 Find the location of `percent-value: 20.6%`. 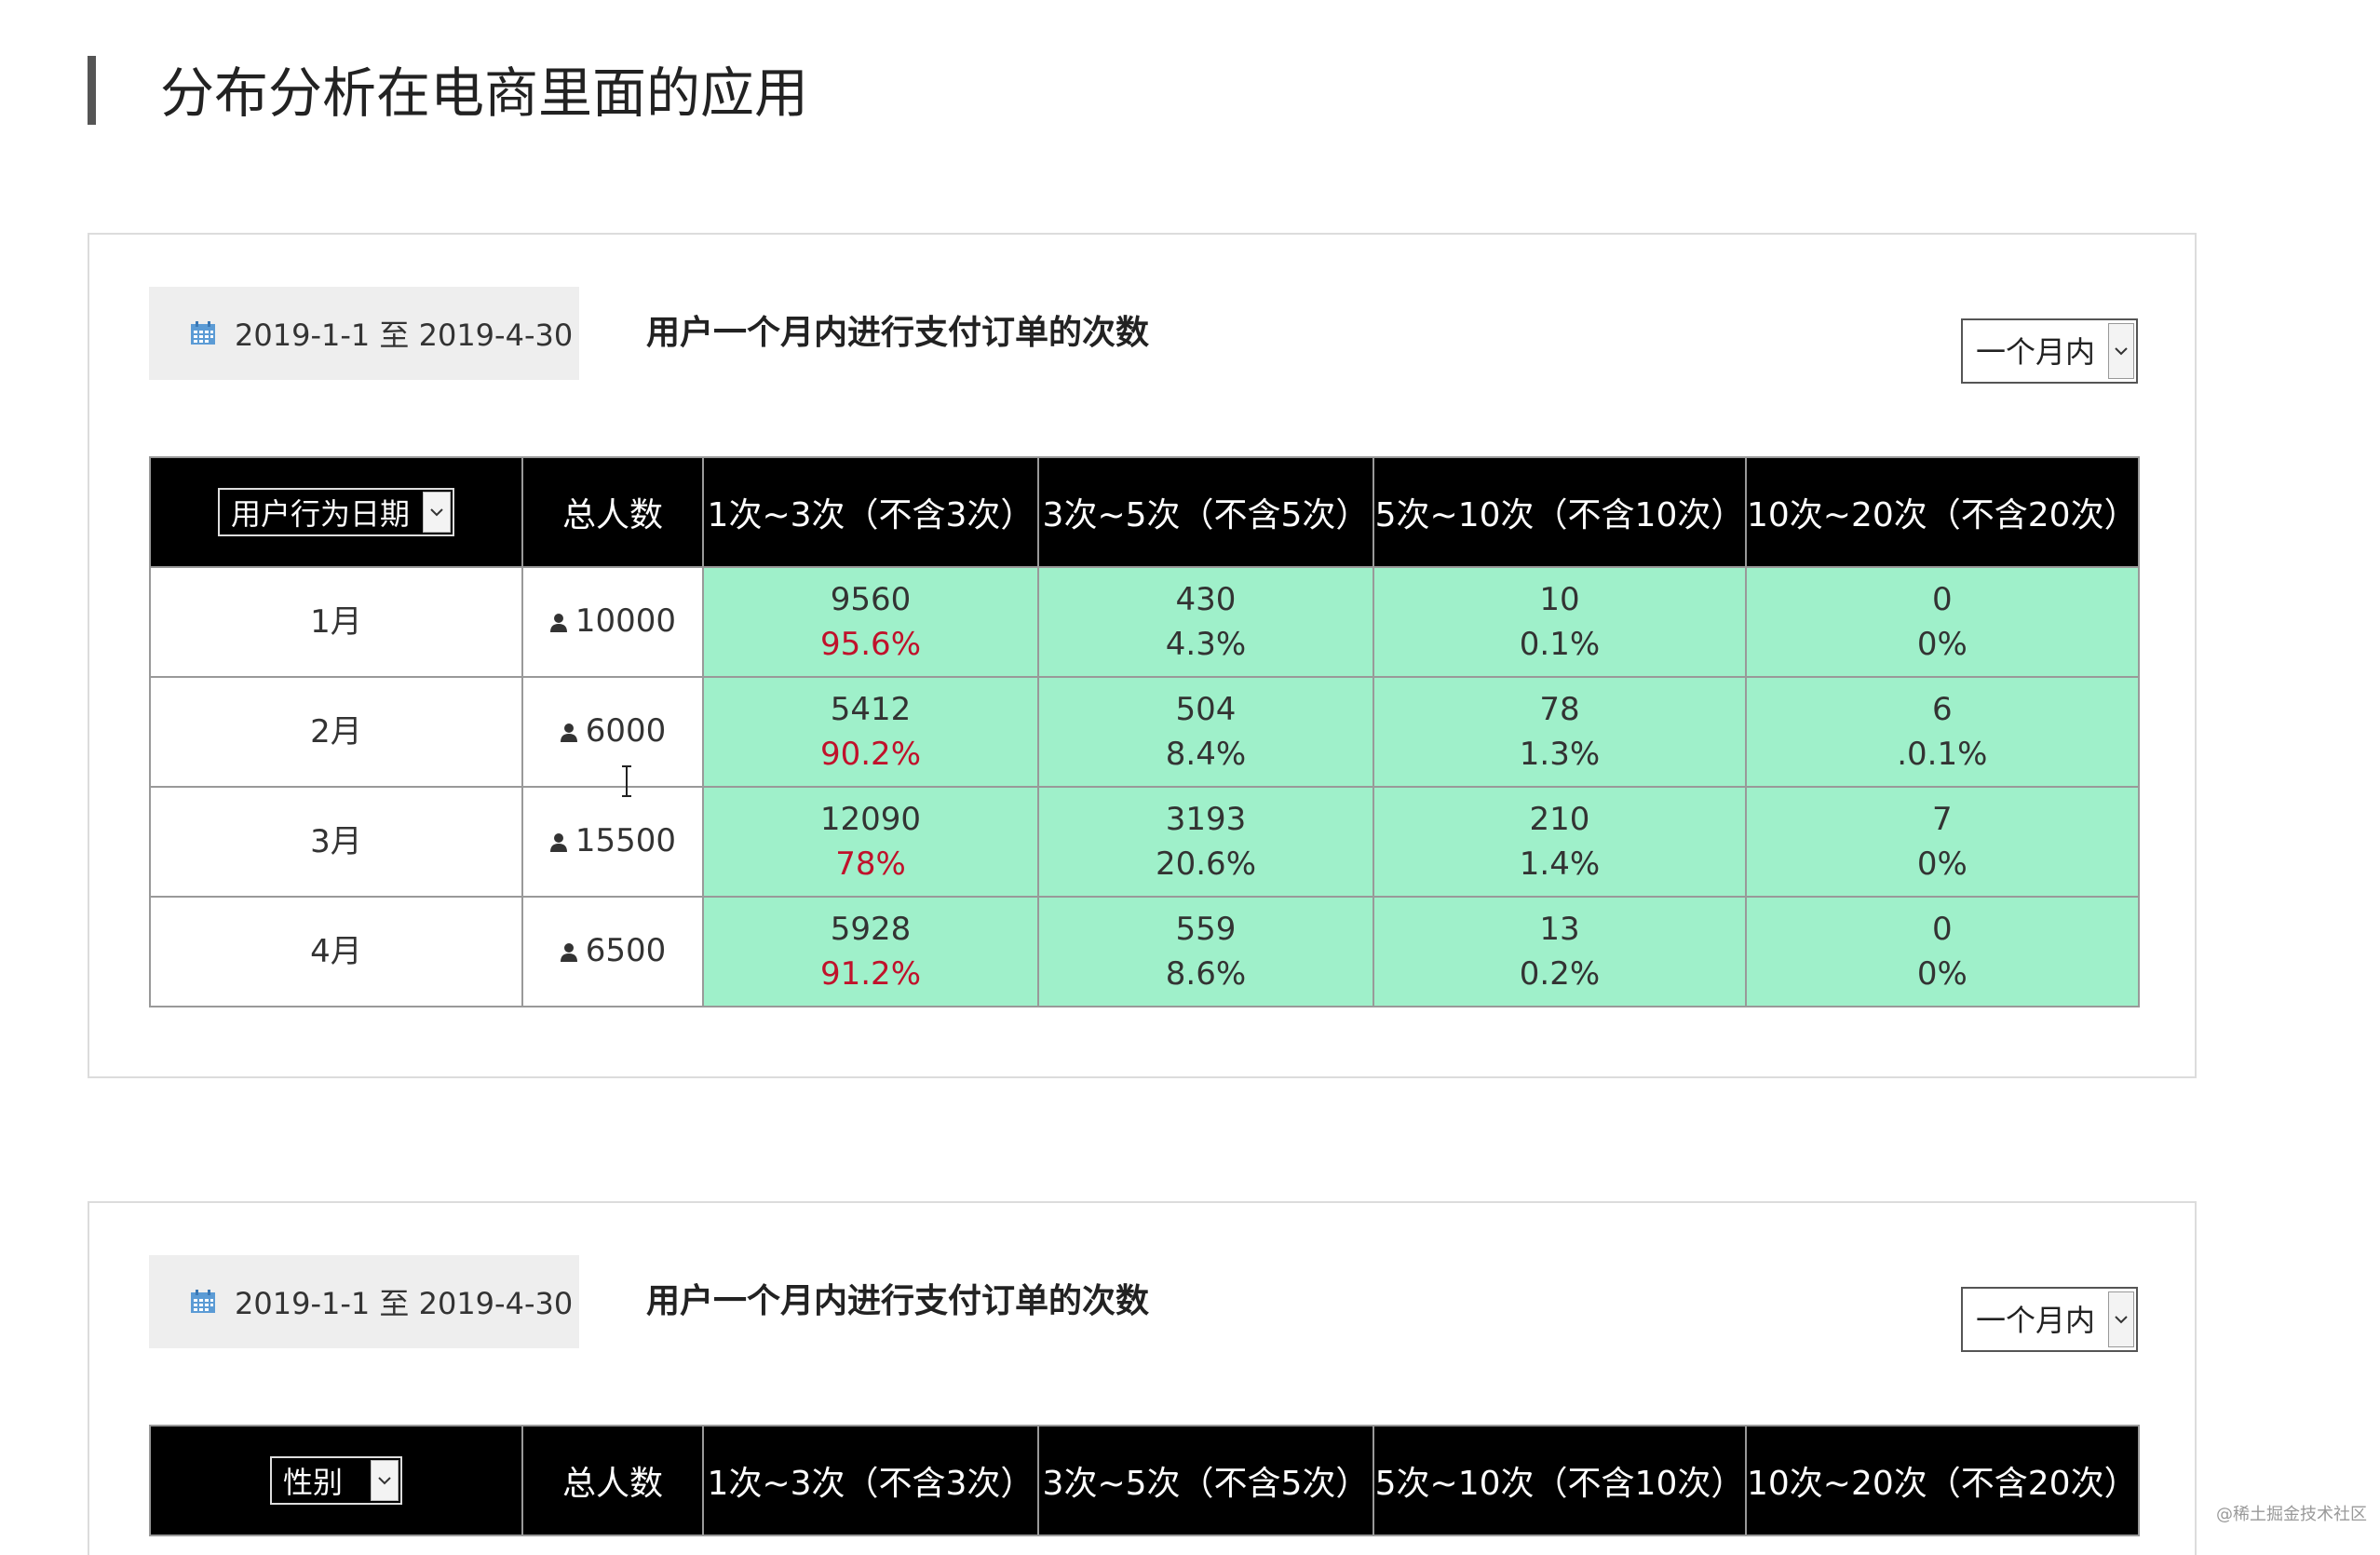

percent-value: 20.6% is located at coordinates (1205, 864).